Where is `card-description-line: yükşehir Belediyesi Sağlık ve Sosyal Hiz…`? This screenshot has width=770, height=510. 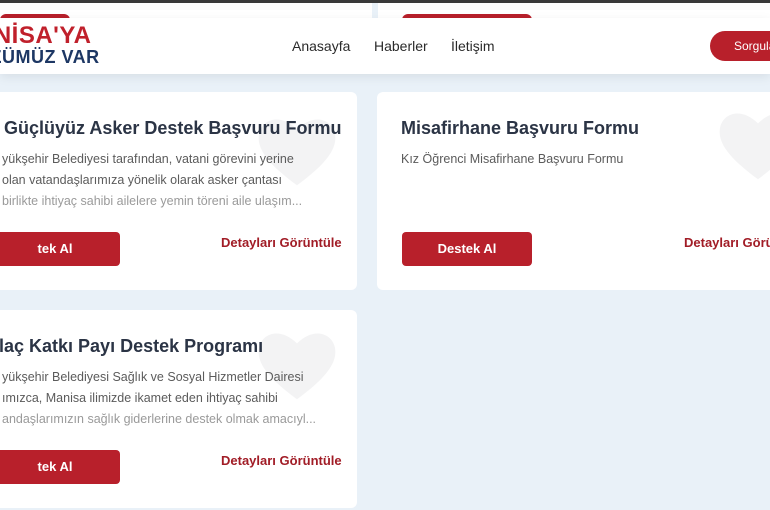
card-description-line: yükşehir Belediyesi Sağlık ve Sosyal Hiz… is located at coordinates (153, 377).